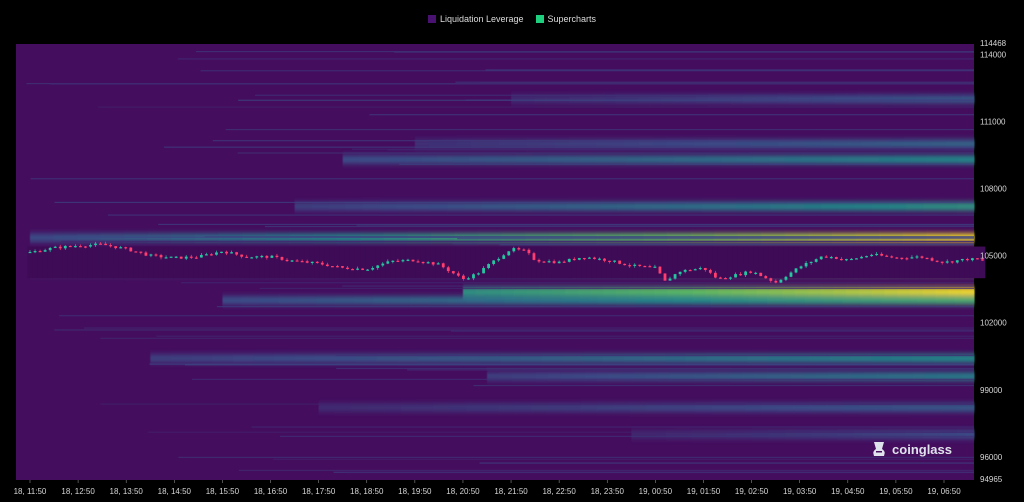  I want to click on x-tick-label: 18, 13:50, so click(127, 491).